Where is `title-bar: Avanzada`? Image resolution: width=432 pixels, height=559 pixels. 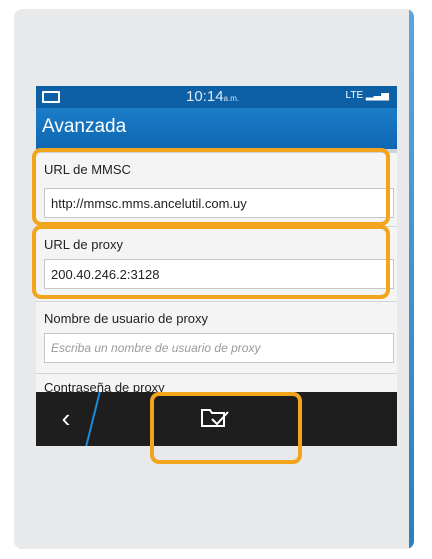 title-bar: Avanzada is located at coordinates (216, 128).